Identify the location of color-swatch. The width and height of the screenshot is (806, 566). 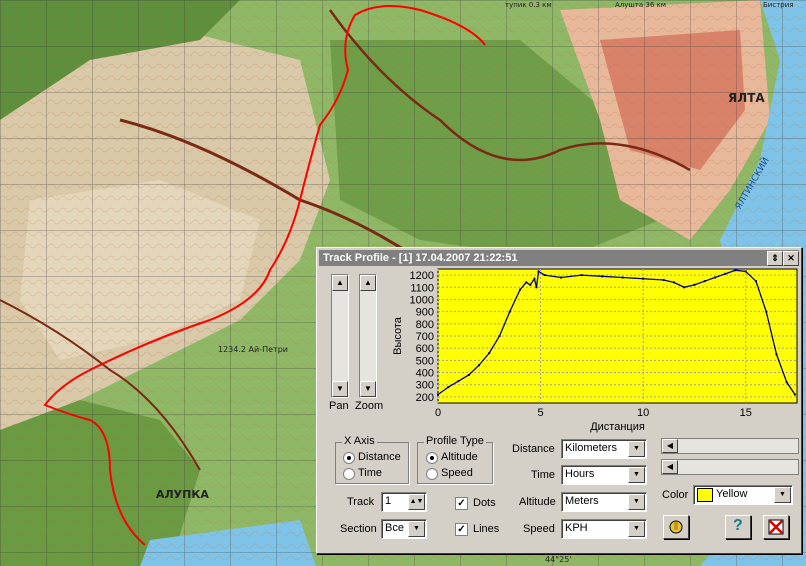
(705, 495).